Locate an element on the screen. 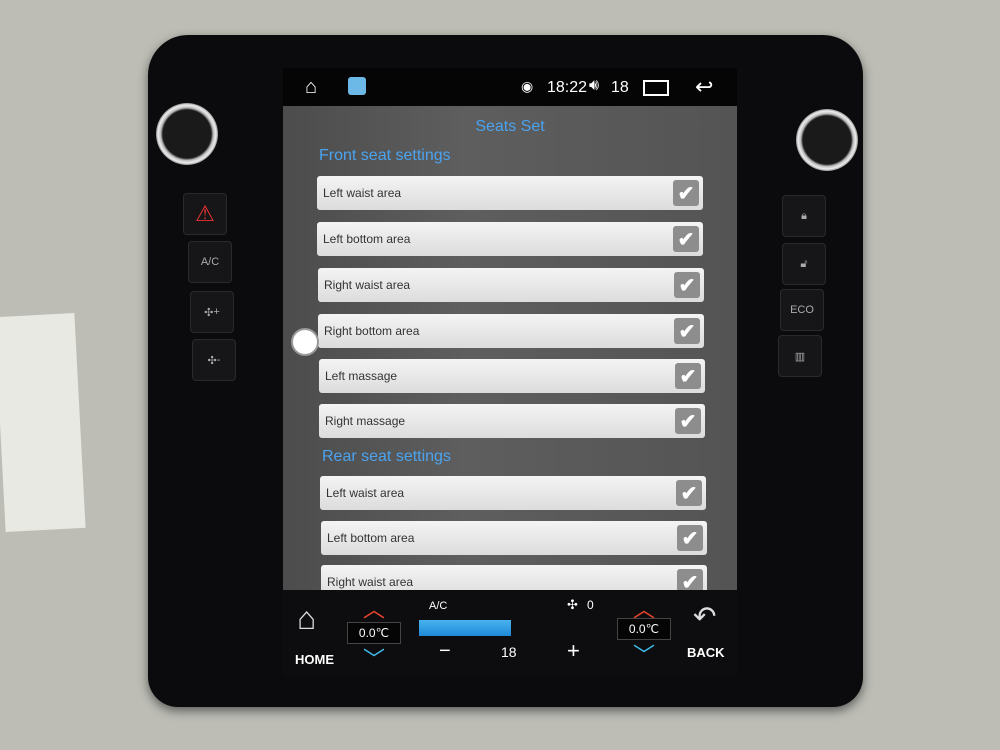 The image size is (1000, 750). rear-section-header: Rear seat settings is located at coordinates (386, 456).